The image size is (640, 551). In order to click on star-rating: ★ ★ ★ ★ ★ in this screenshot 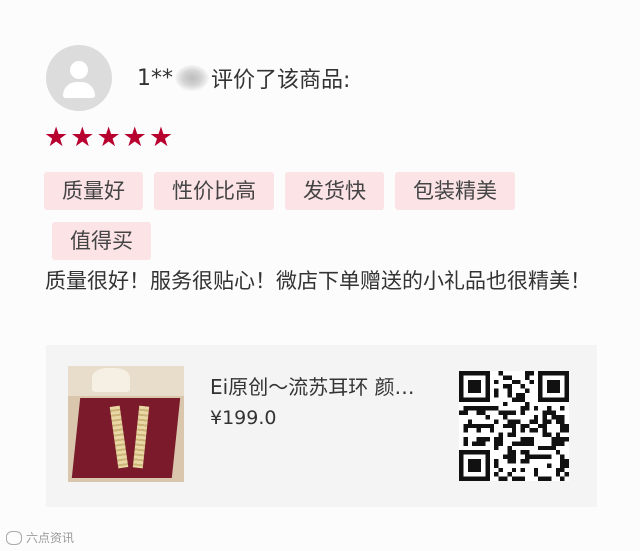, I will do `click(108, 138)`.